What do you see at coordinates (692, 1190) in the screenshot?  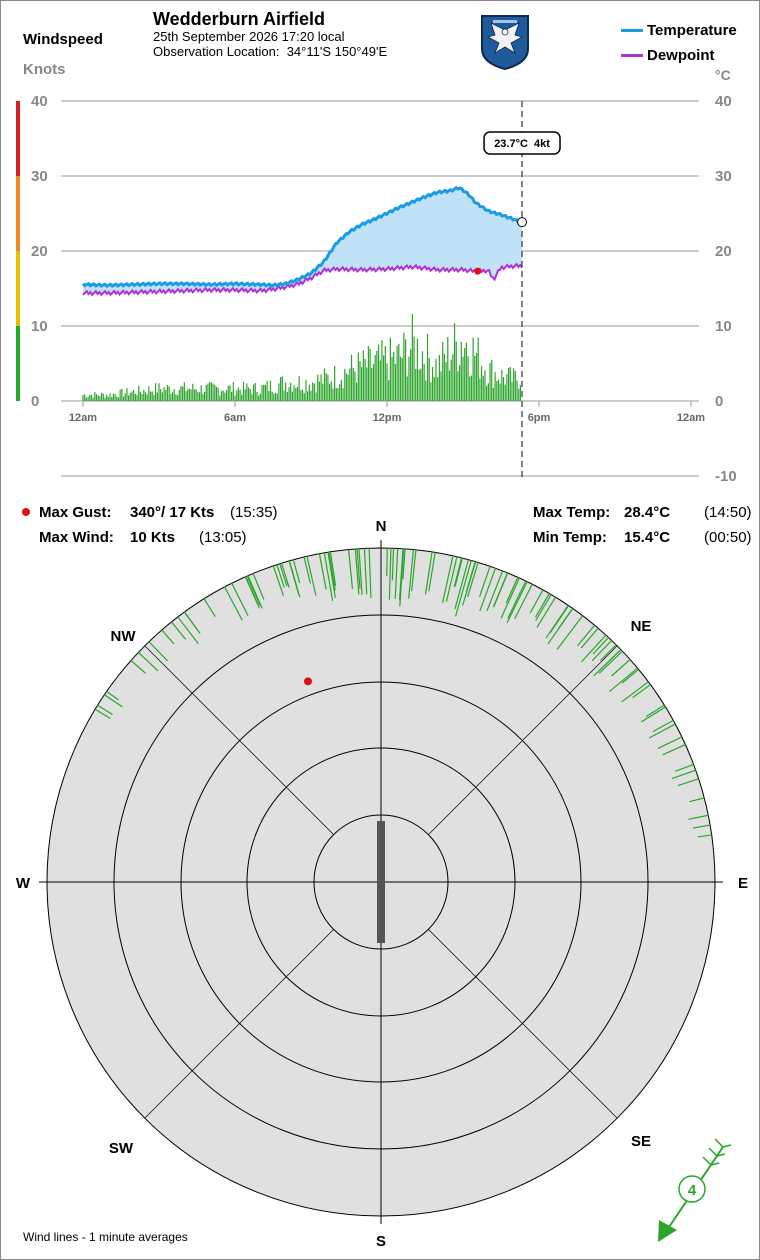 I see `current-wind-speed-label: 4` at bounding box center [692, 1190].